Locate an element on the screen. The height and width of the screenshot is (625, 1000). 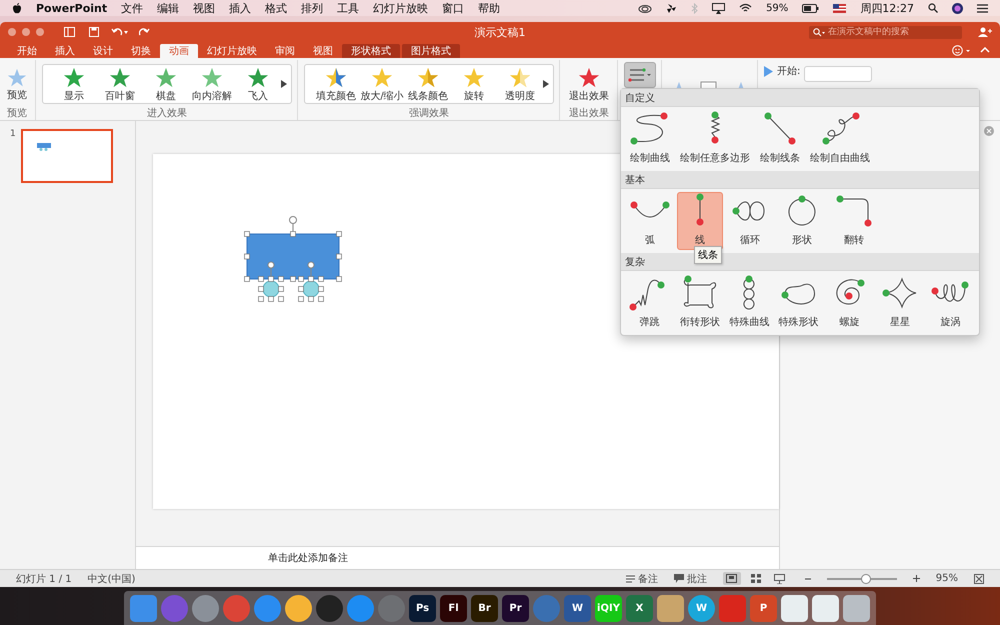
comments-button: 批注 is located at coordinates (690, 579).